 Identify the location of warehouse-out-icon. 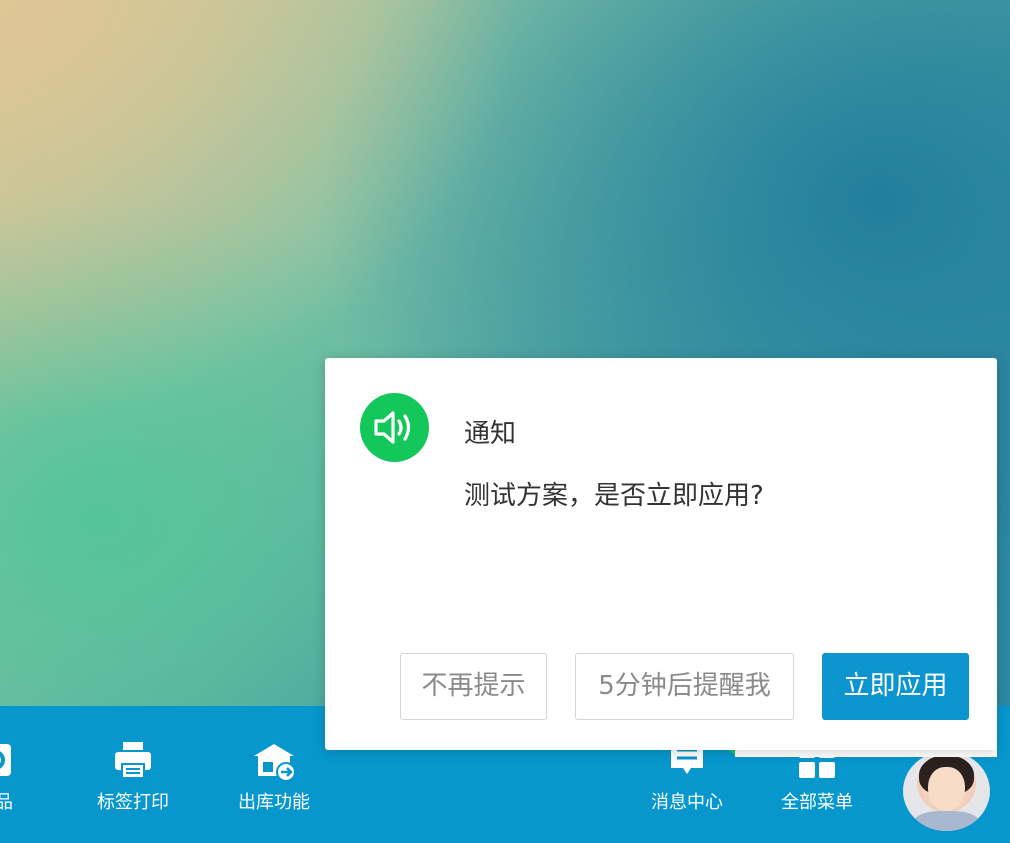
(275, 763).